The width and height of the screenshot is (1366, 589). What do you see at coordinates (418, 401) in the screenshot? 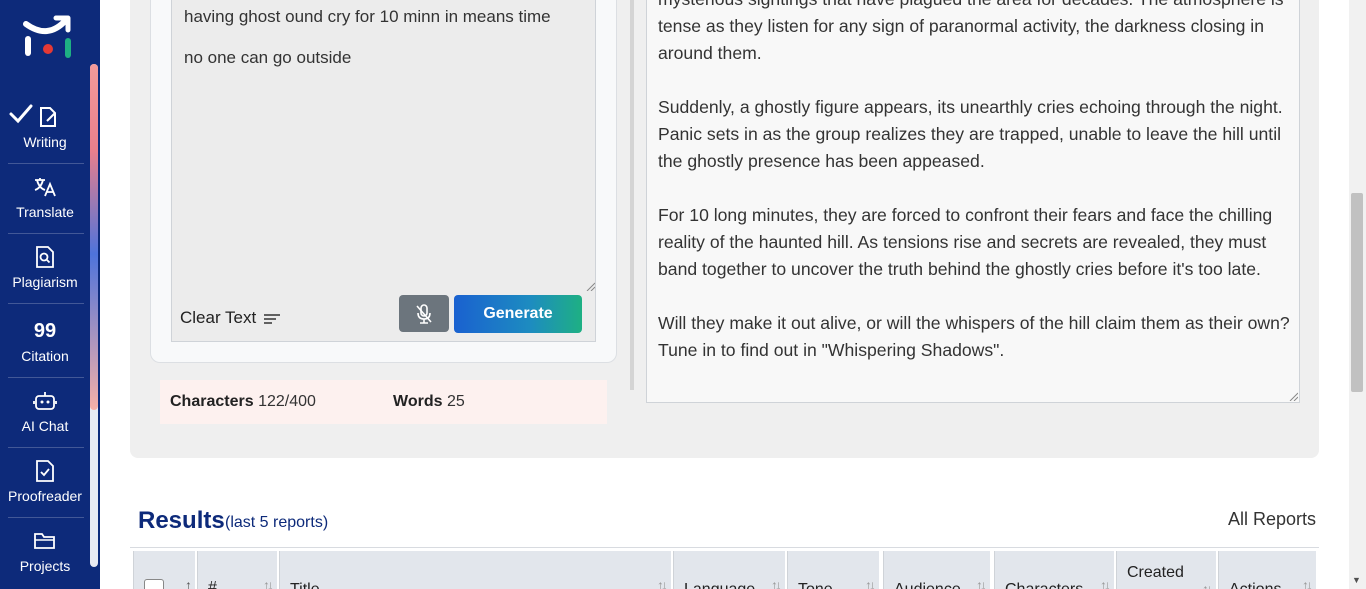
I see `words-label: Words` at bounding box center [418, 401].